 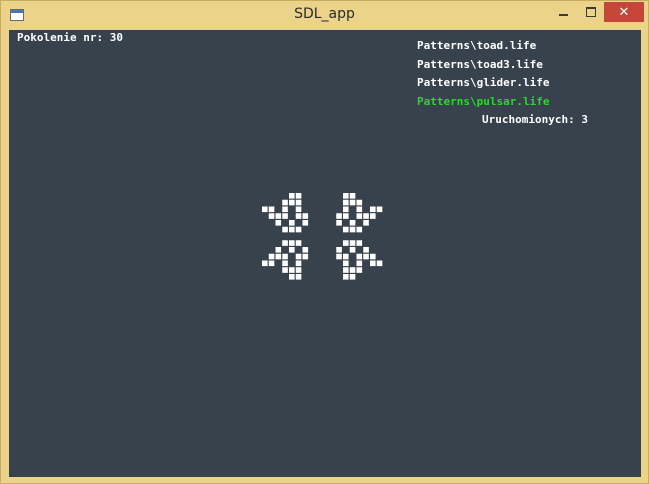 I want to click on minimize-icon, so click(x=563, y=15).